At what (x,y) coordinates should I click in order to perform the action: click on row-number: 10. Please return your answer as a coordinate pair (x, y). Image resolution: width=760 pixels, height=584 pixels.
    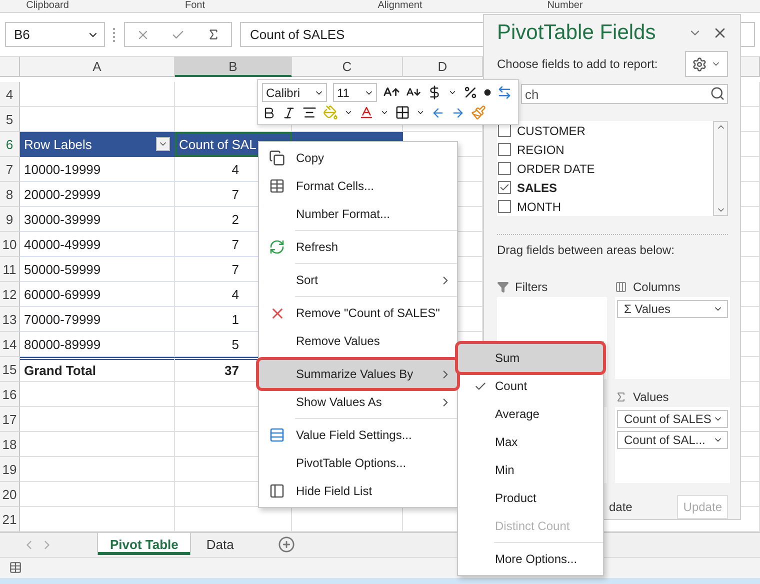
    Looking at the image, I should click on (10, 245).